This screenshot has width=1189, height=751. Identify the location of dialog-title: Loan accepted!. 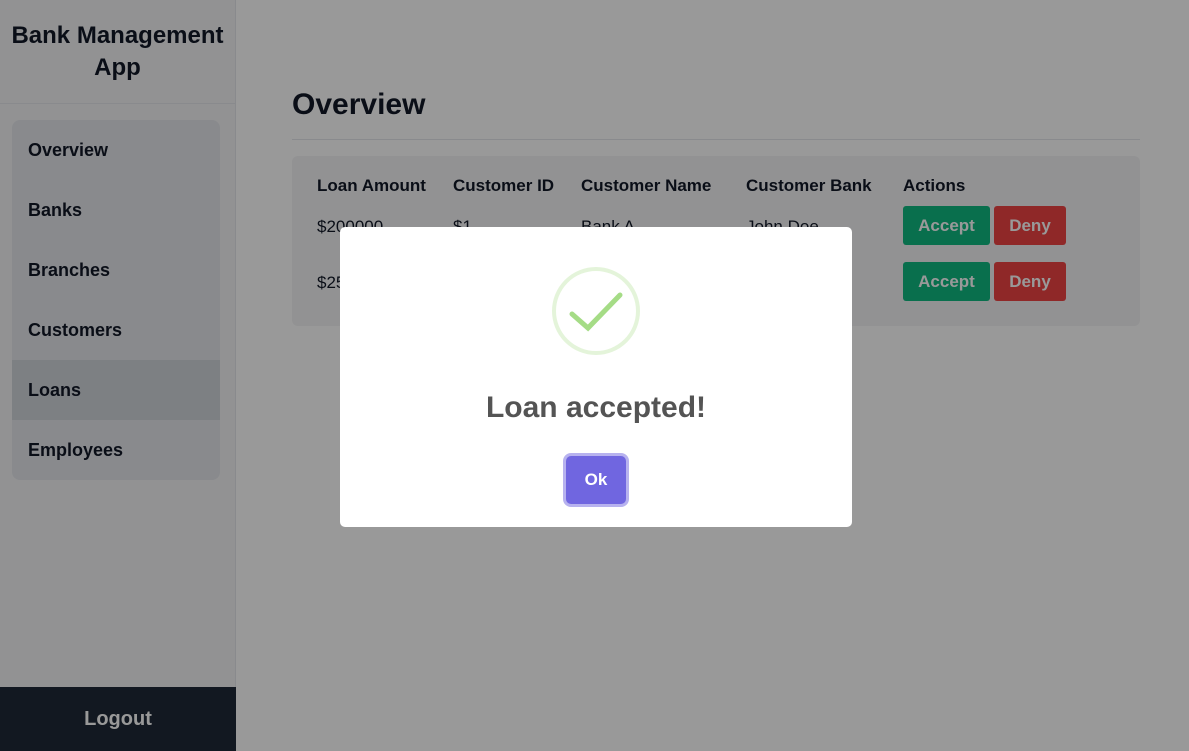
(596, 407).